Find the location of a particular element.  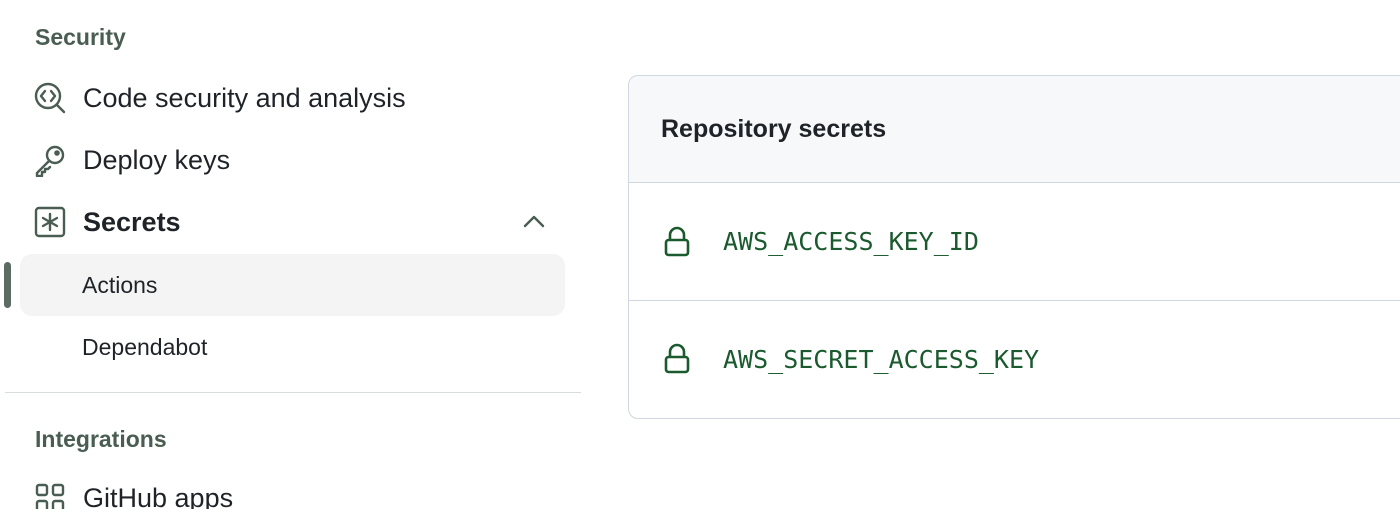

secret-row: AWS_SECRET_ACCESS_KEY is located at coordinates (1014, 358).